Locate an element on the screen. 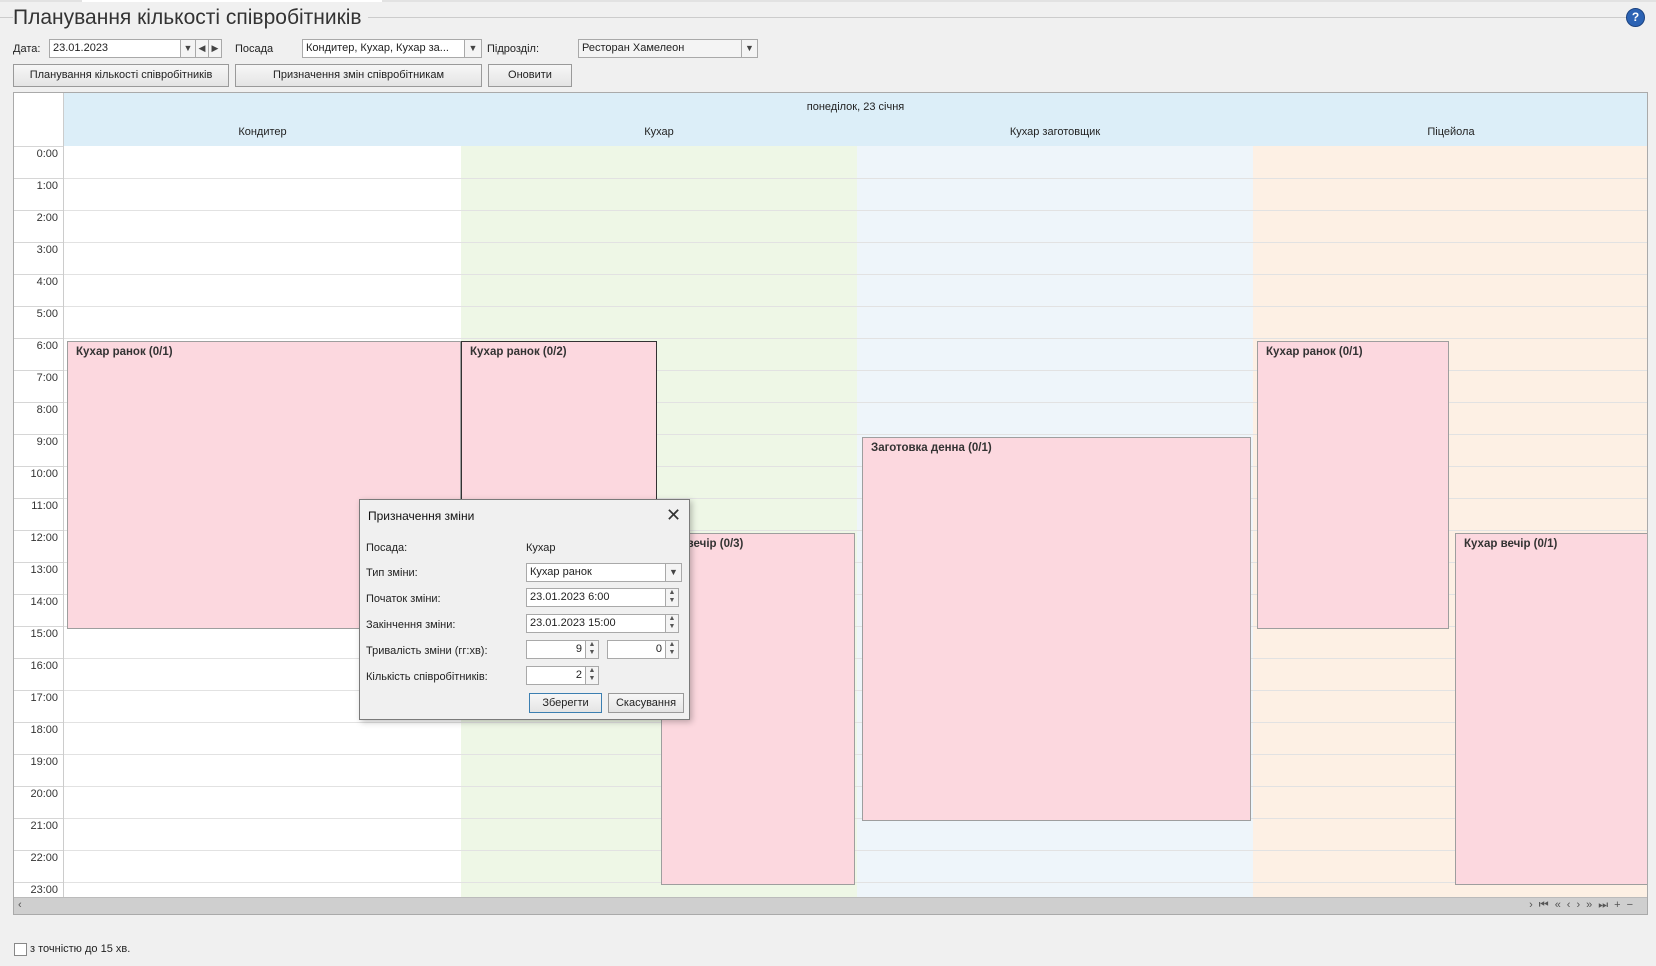 This screenshot has height=966, width=1656. department-select: Ресторан Хамелеон is located at coordinates (660, 48).